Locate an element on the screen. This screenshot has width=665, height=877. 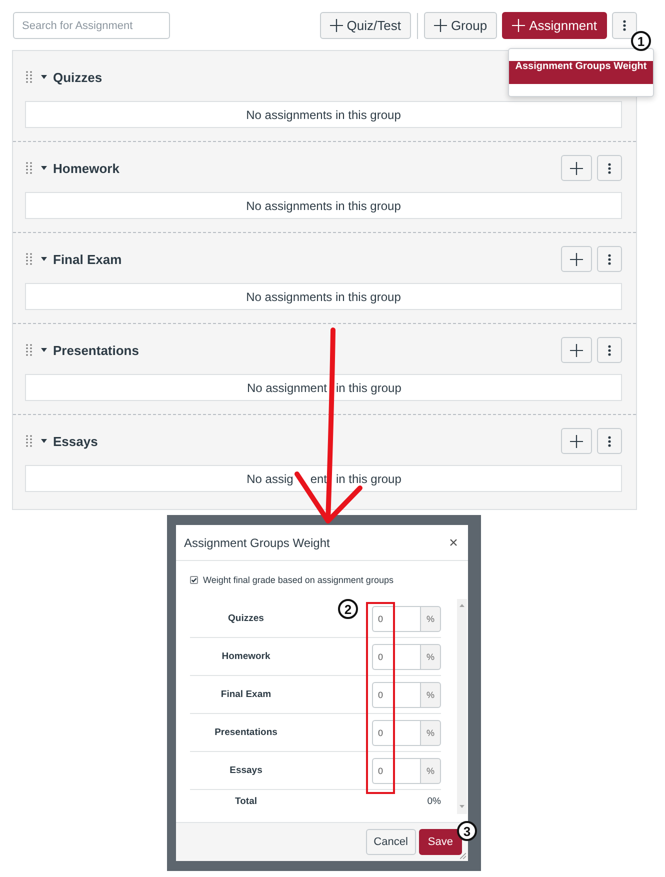
save-button: Save is located at coordinates (440, 842).